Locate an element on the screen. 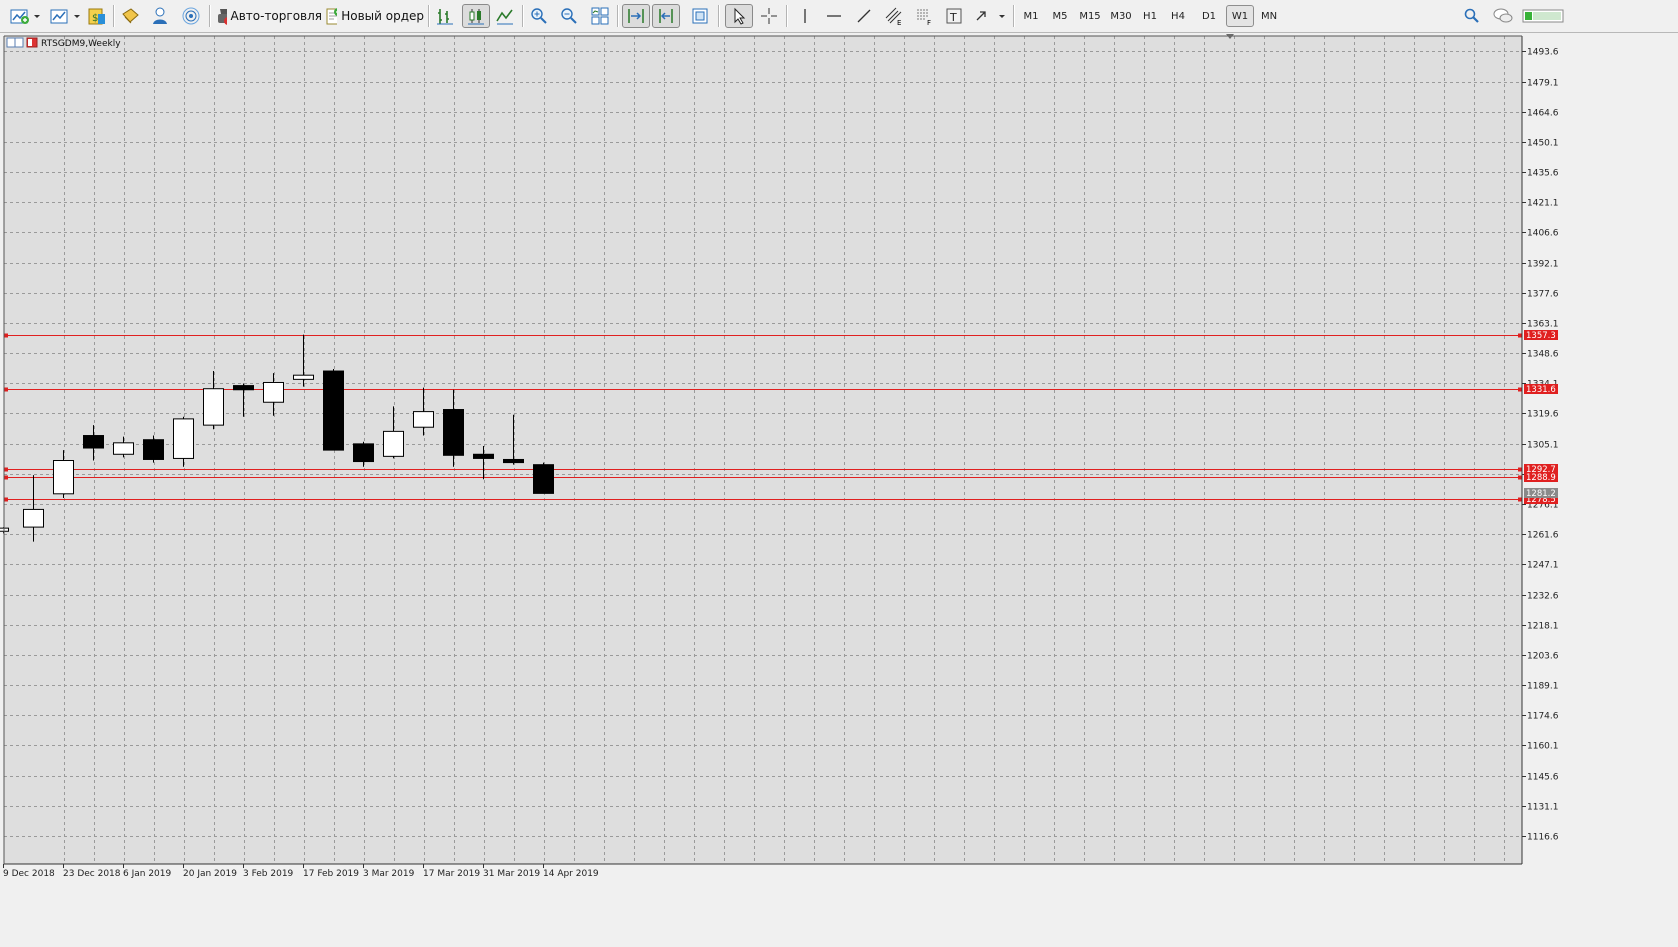 The height and width of the screenshot is (947, 1678). trendline-icon is located at coordinates (864, 16).